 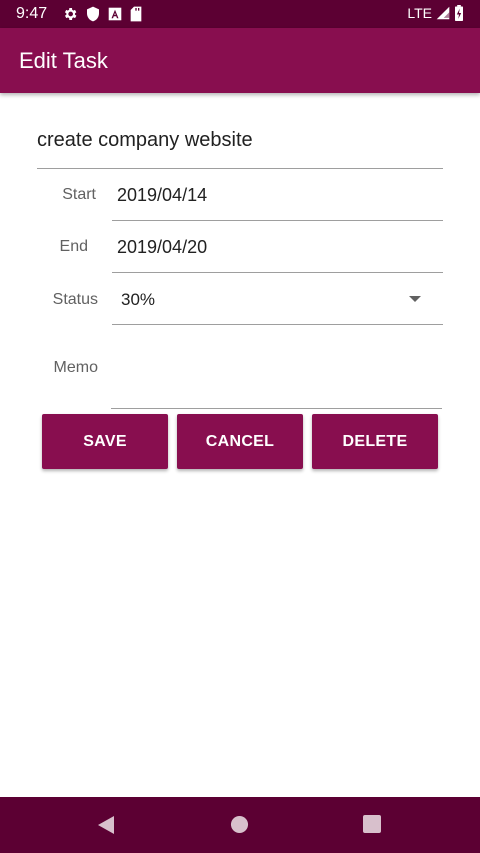 What do you see at coordinates (372, 824) in the screenshot?
I see `recents-icon` at bounding box center [372, 824].